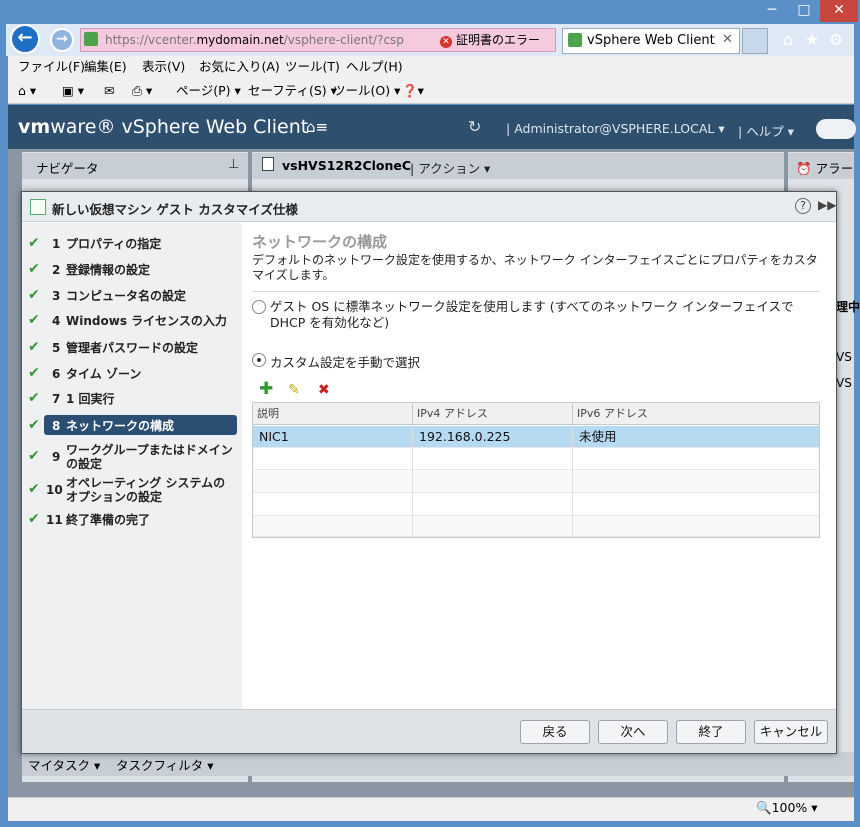  I want to click on new-tab-button, so click(755, 41).